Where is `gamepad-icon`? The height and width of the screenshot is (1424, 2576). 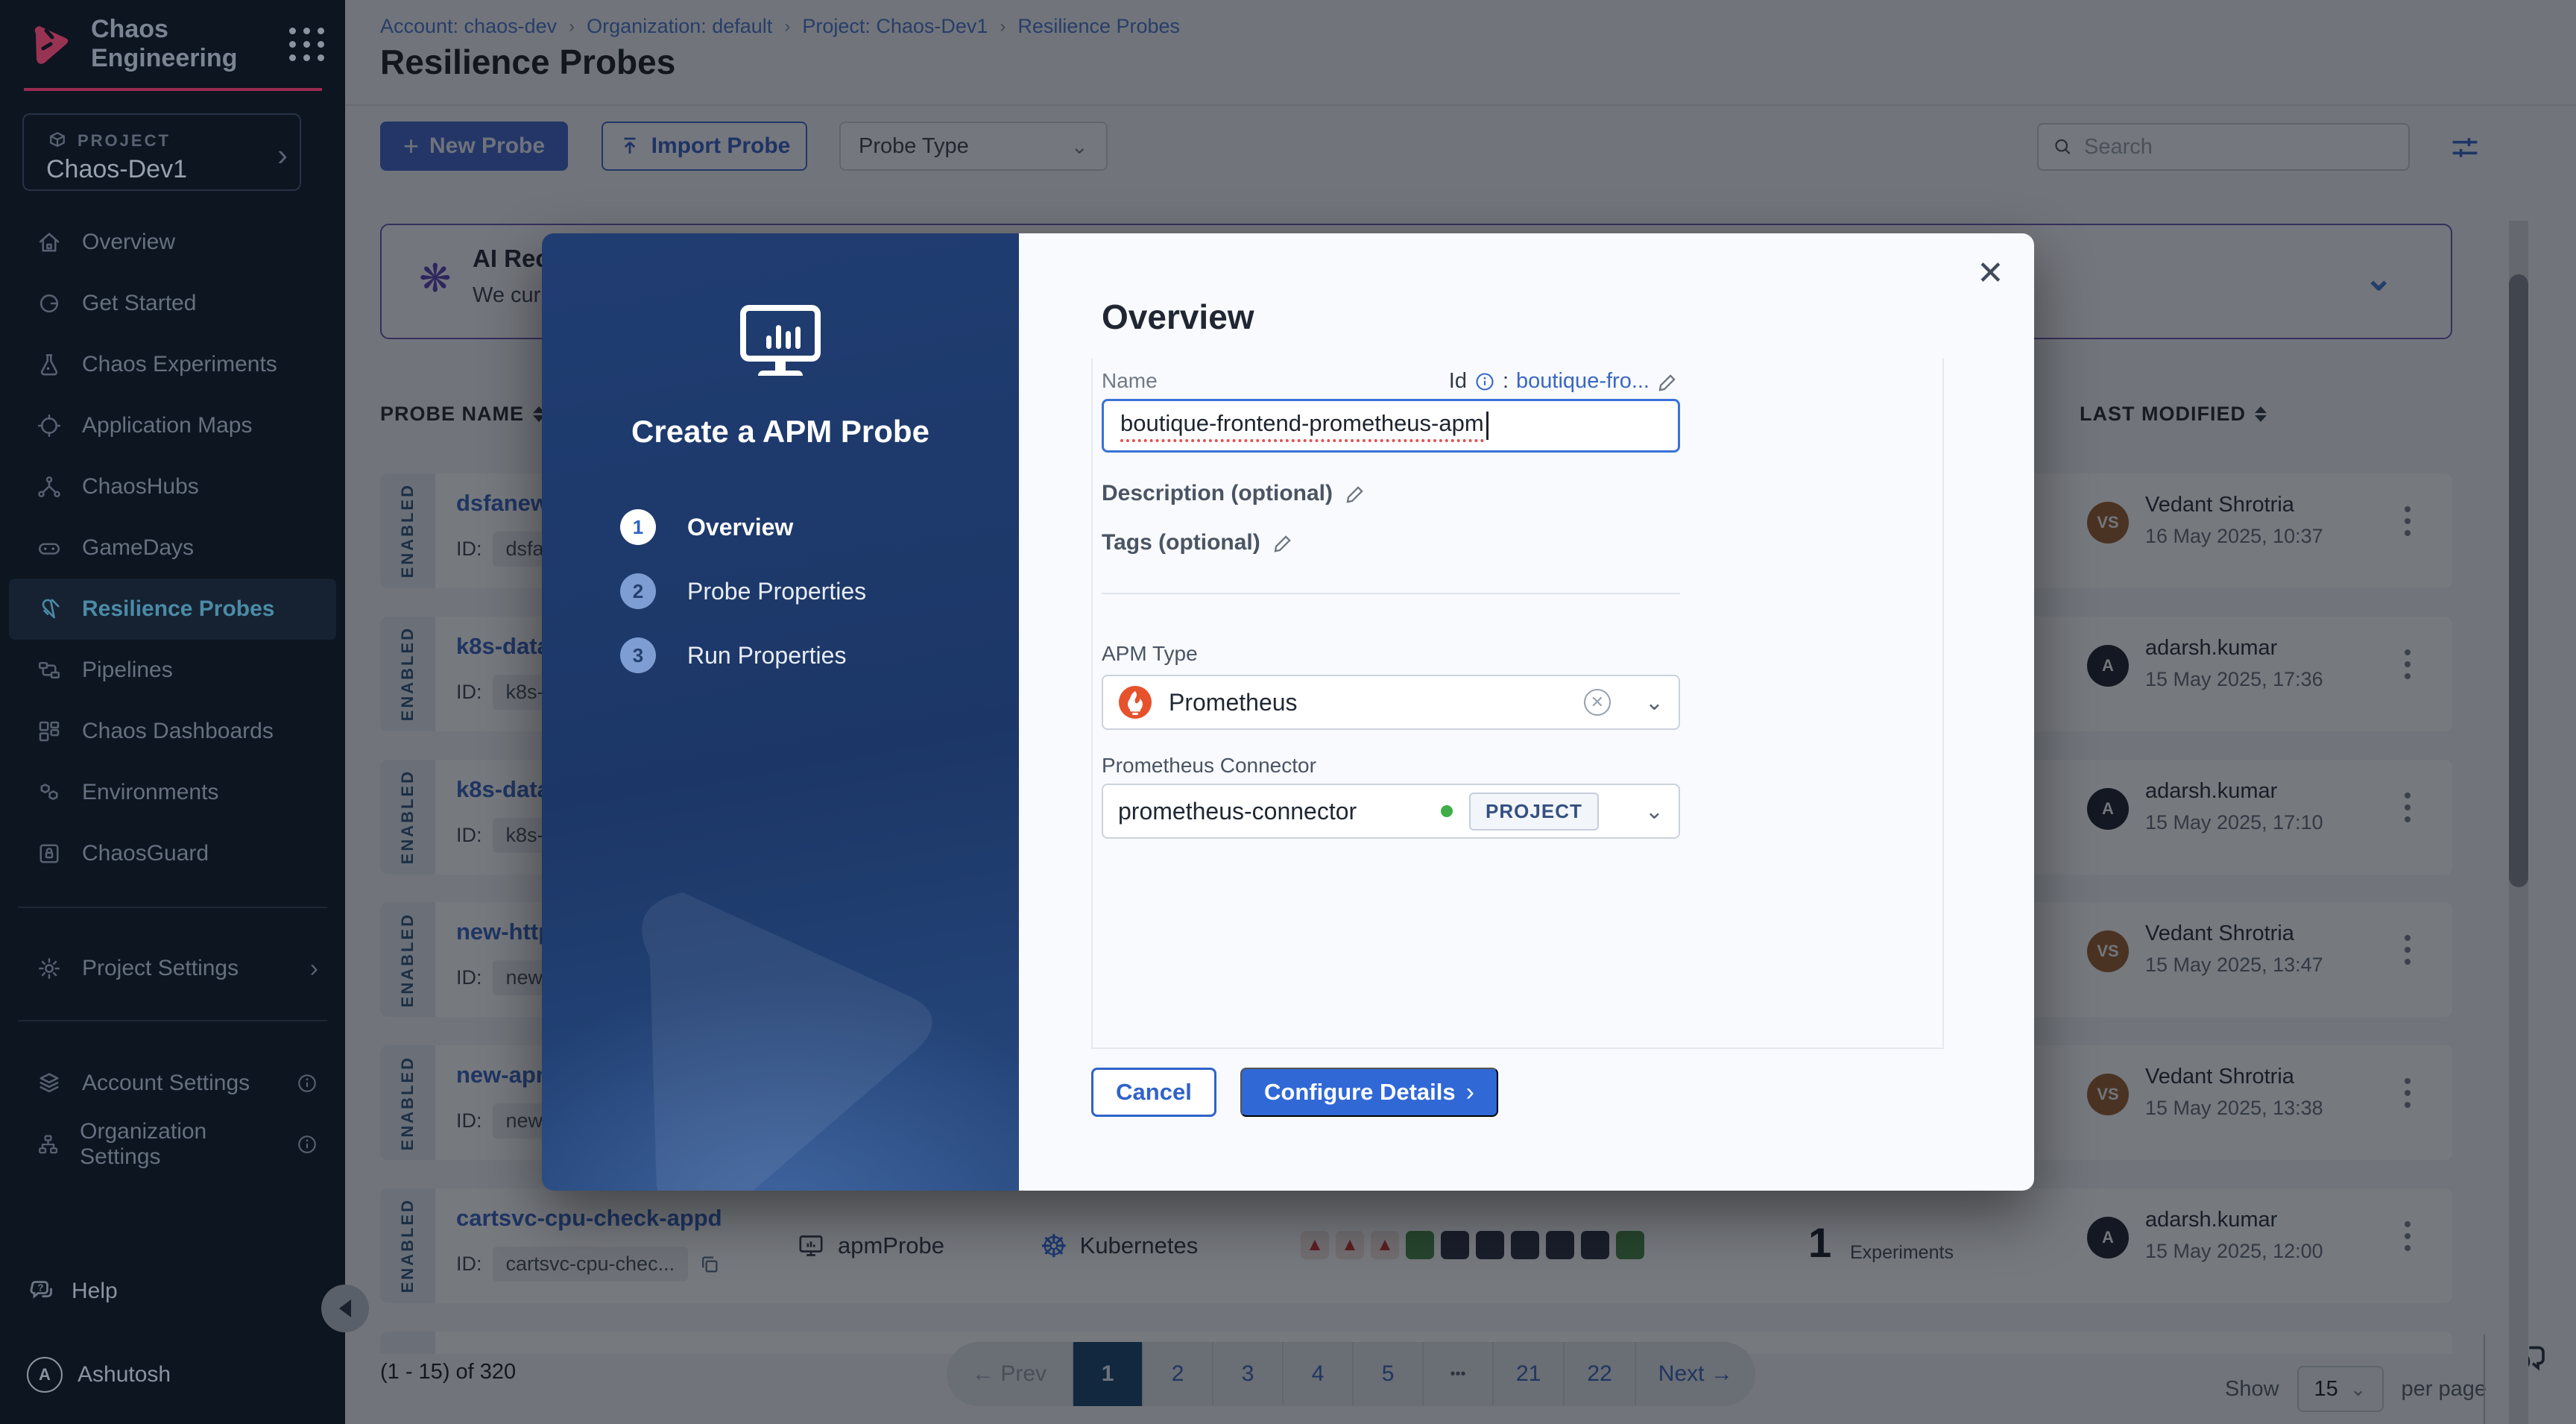 gamepad-icon is located at coordinates (49, 549).